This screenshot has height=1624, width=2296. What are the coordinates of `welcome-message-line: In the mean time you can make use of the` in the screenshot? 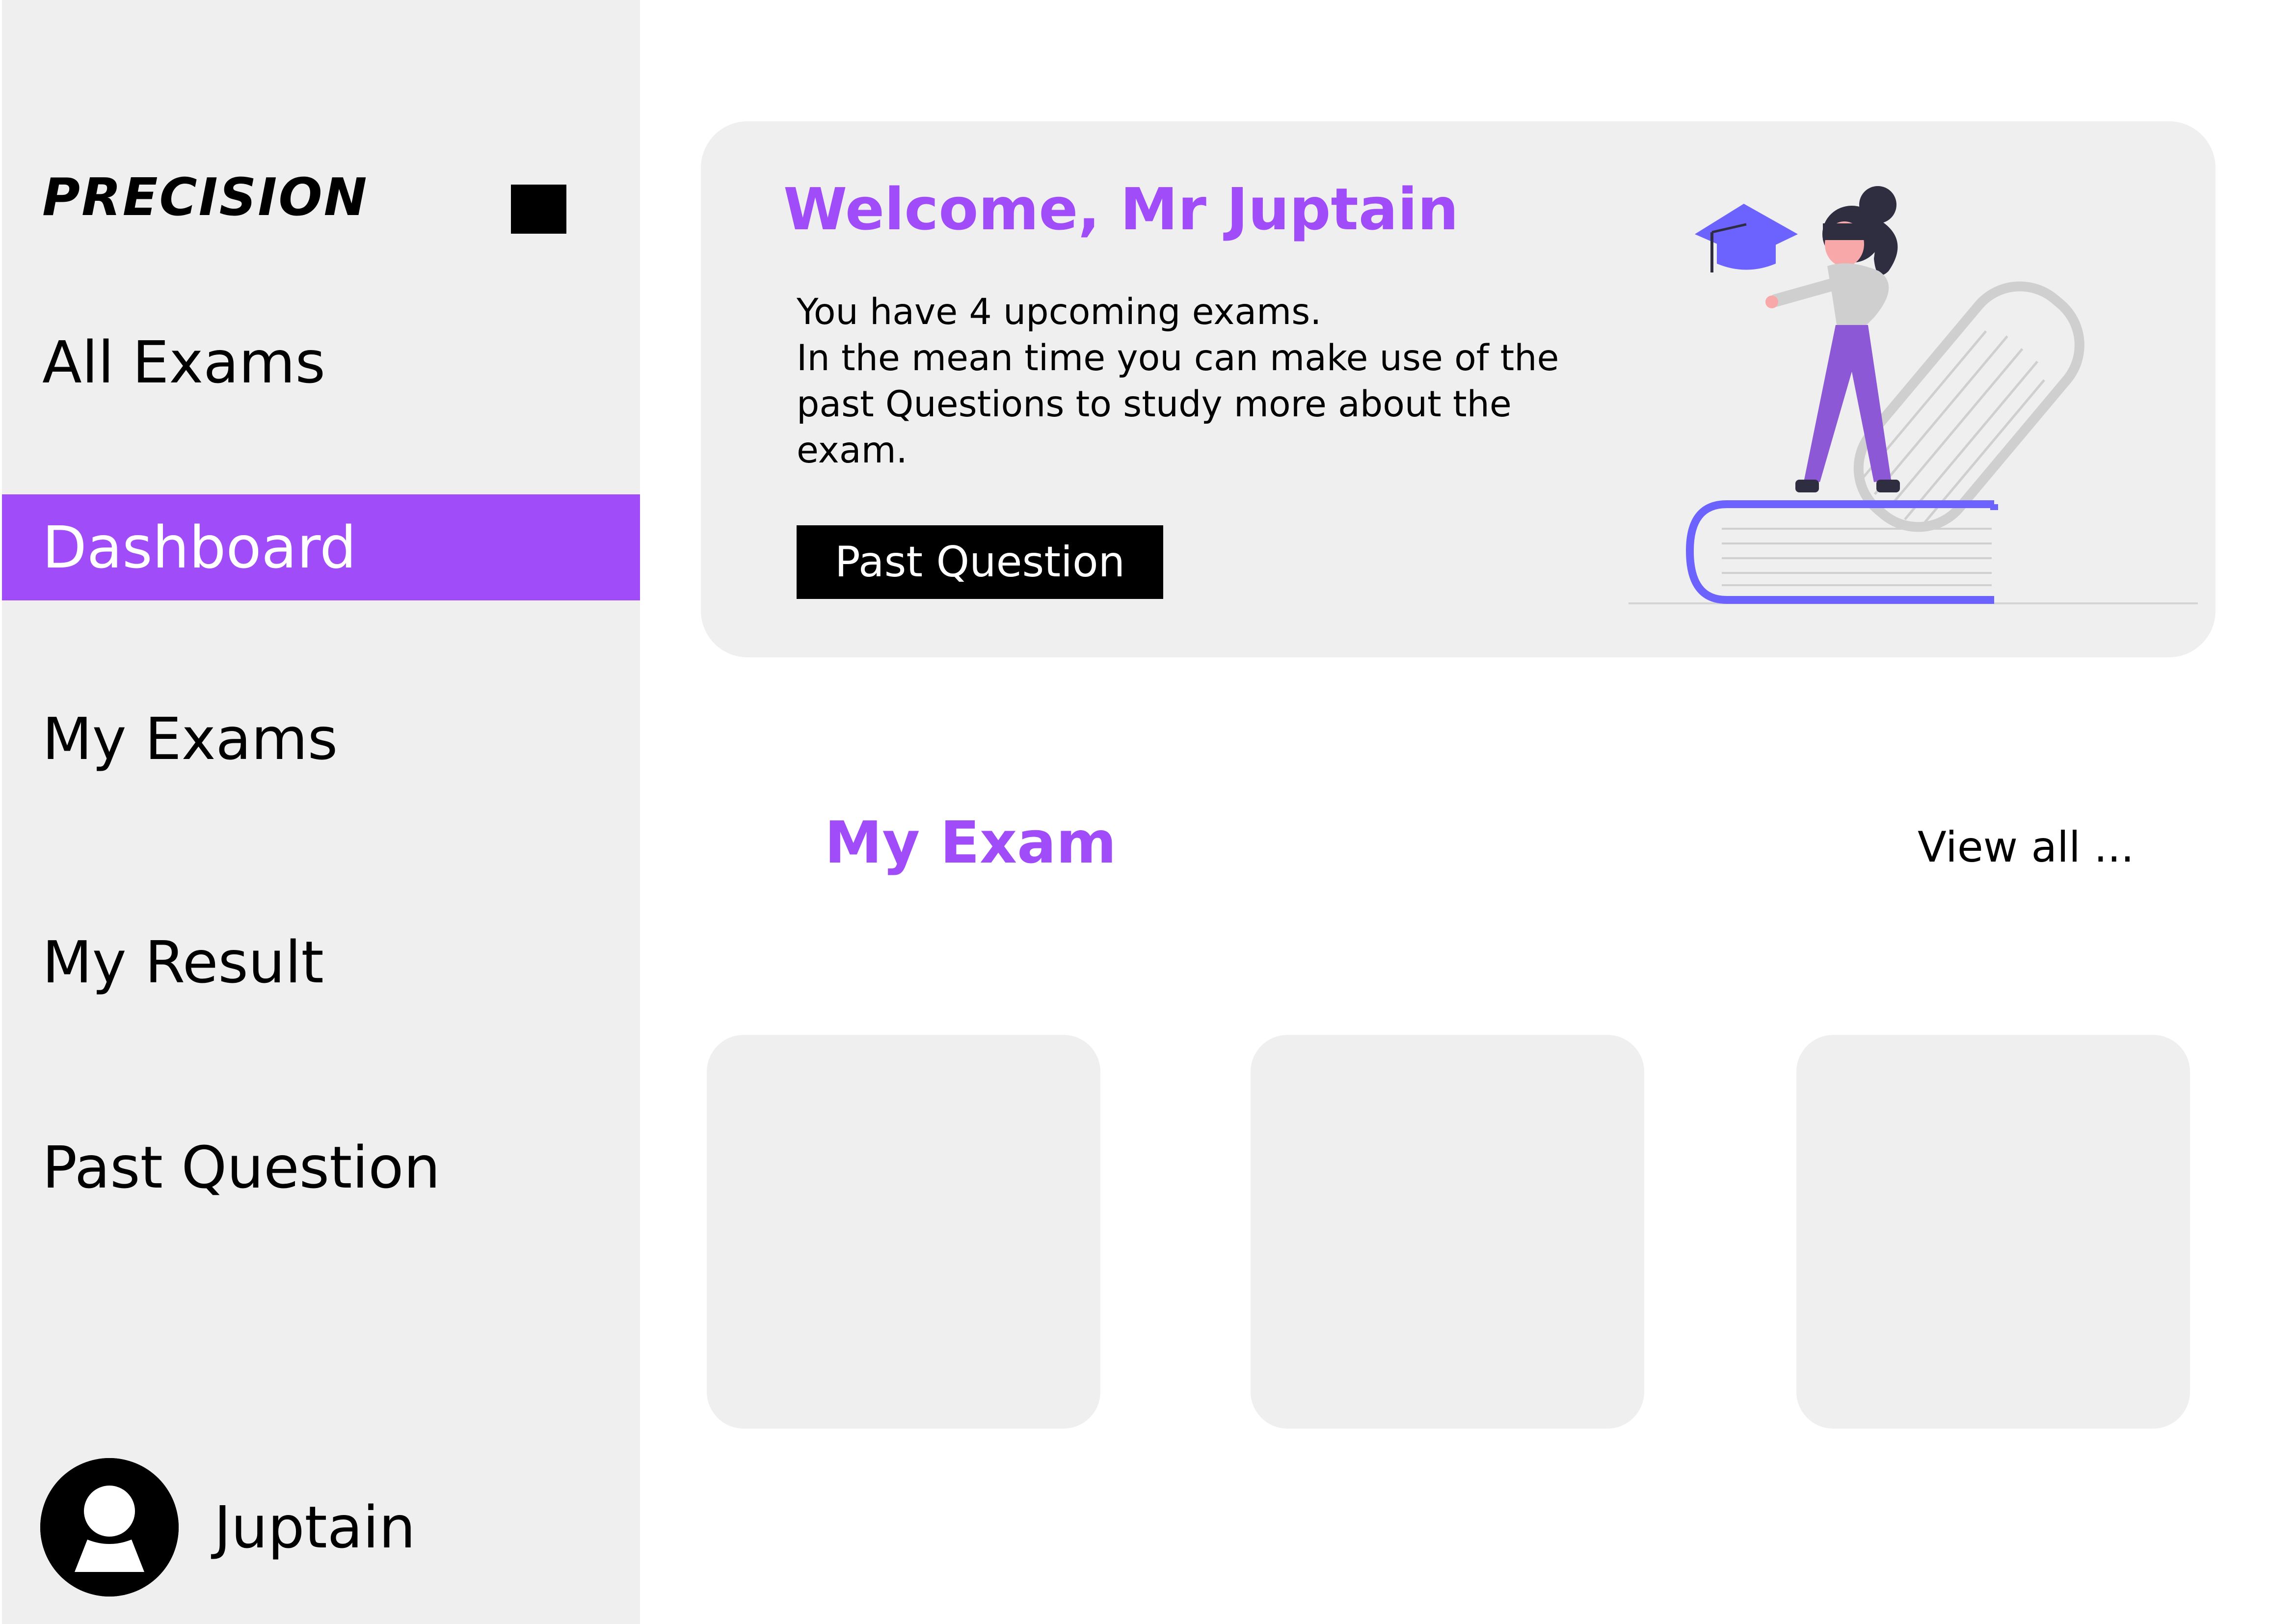 It's located at (1178, 358).